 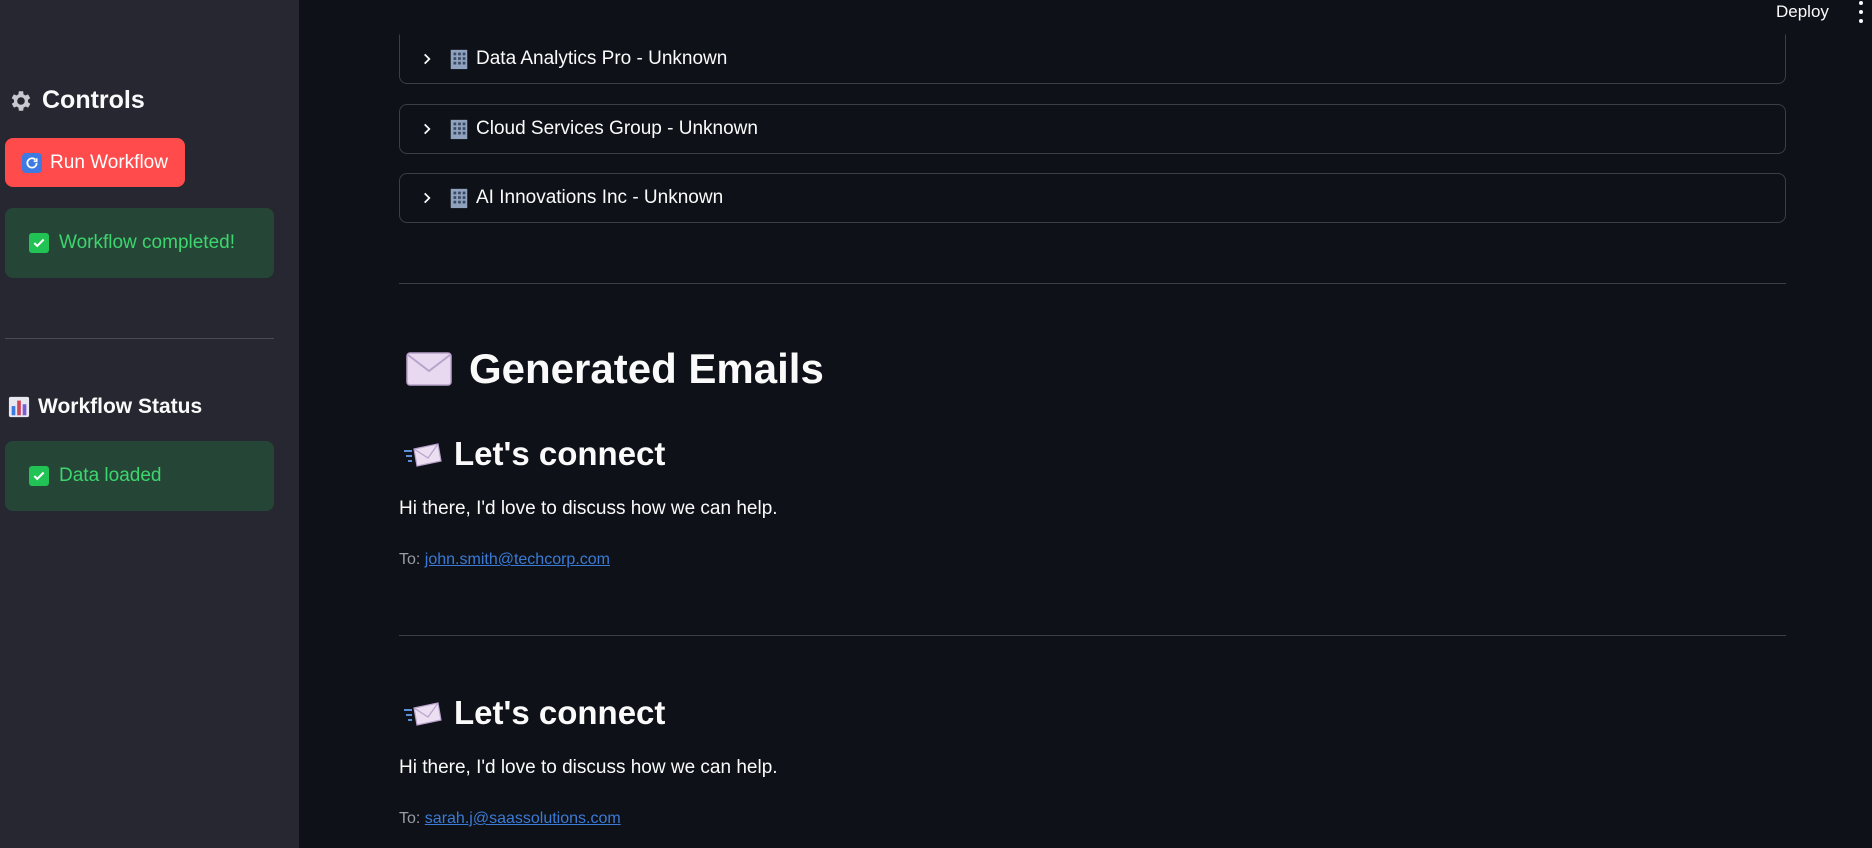 I want to click on company-name: Data Analytics Pro - Unknown, so click(x=602, y=58).